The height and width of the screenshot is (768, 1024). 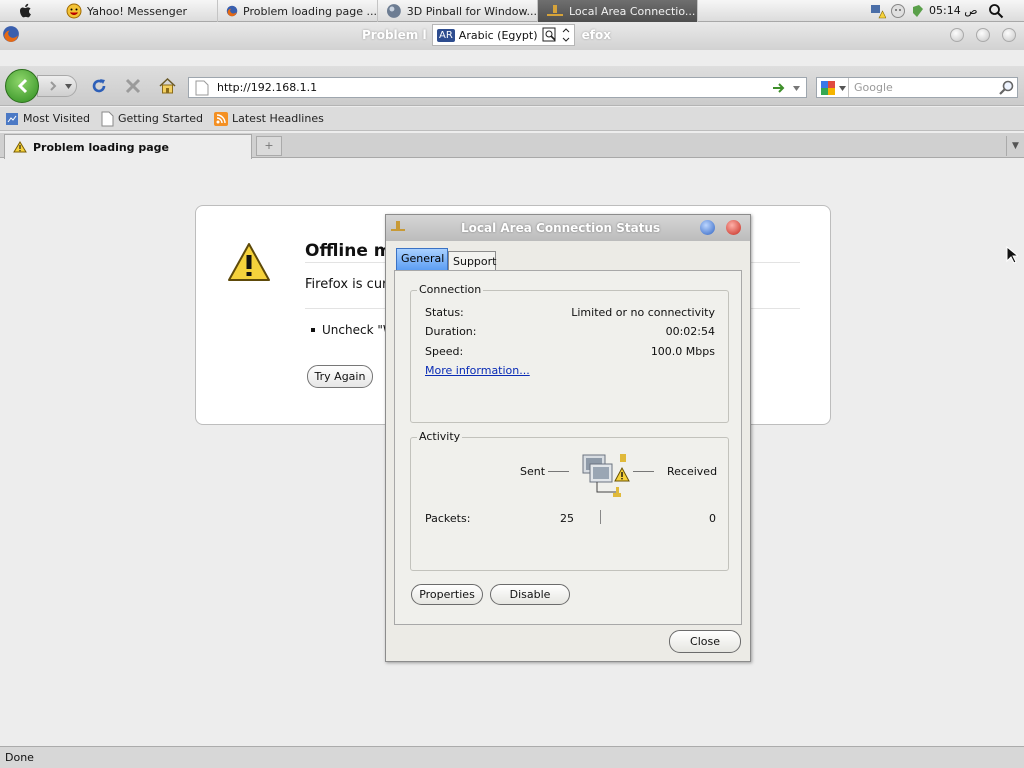 What do you see at coordinates (19, 757) in the screenshot?
I see `status-text: Done` at bounding box center [19, 757].